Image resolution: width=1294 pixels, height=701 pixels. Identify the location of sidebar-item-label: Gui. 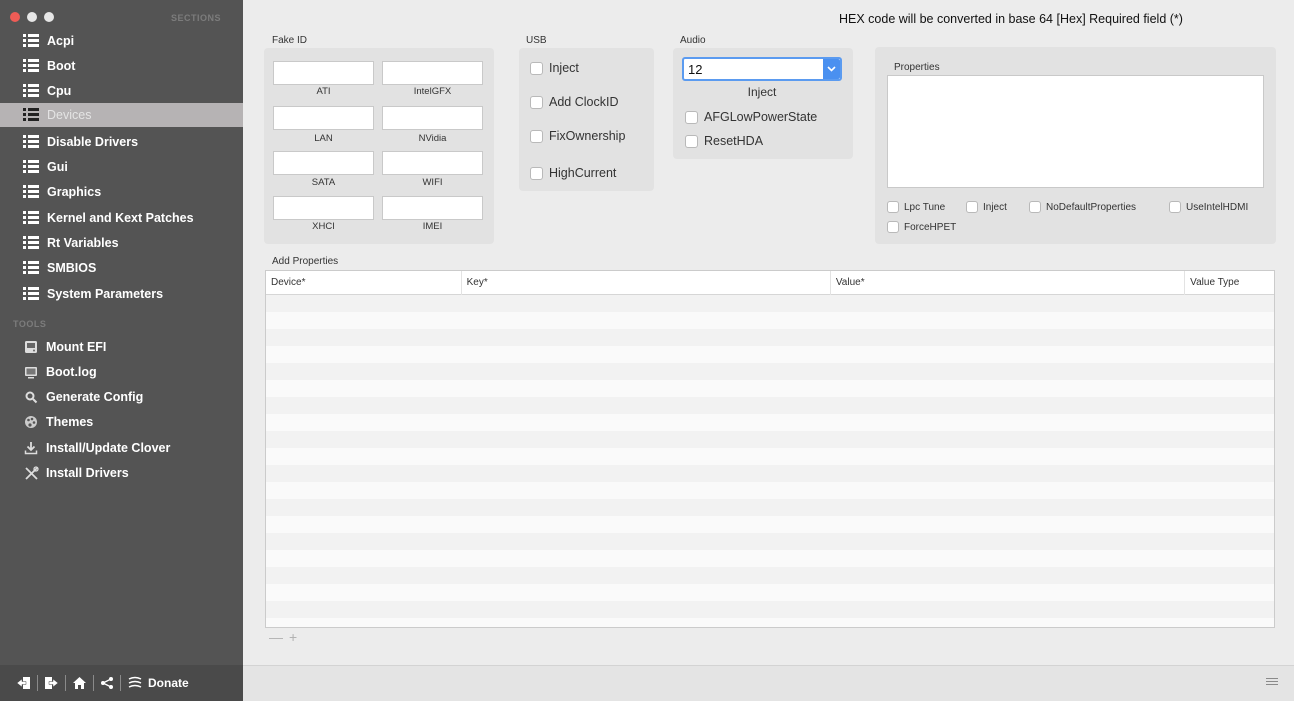
(57, 167).